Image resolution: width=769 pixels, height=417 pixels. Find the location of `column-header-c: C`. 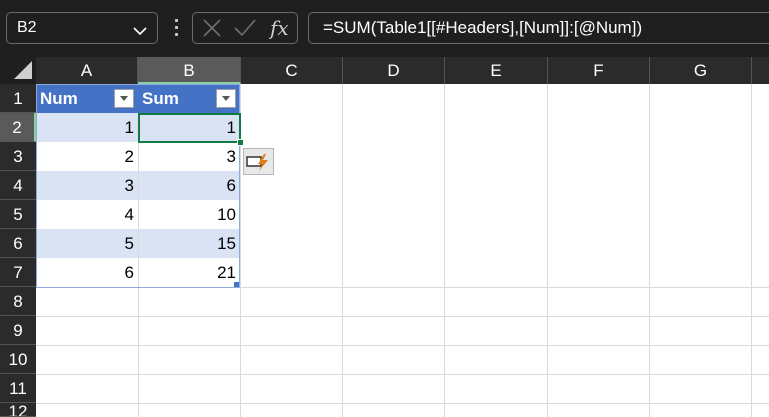

column-header-c: C is located at coordinates (292, 70).